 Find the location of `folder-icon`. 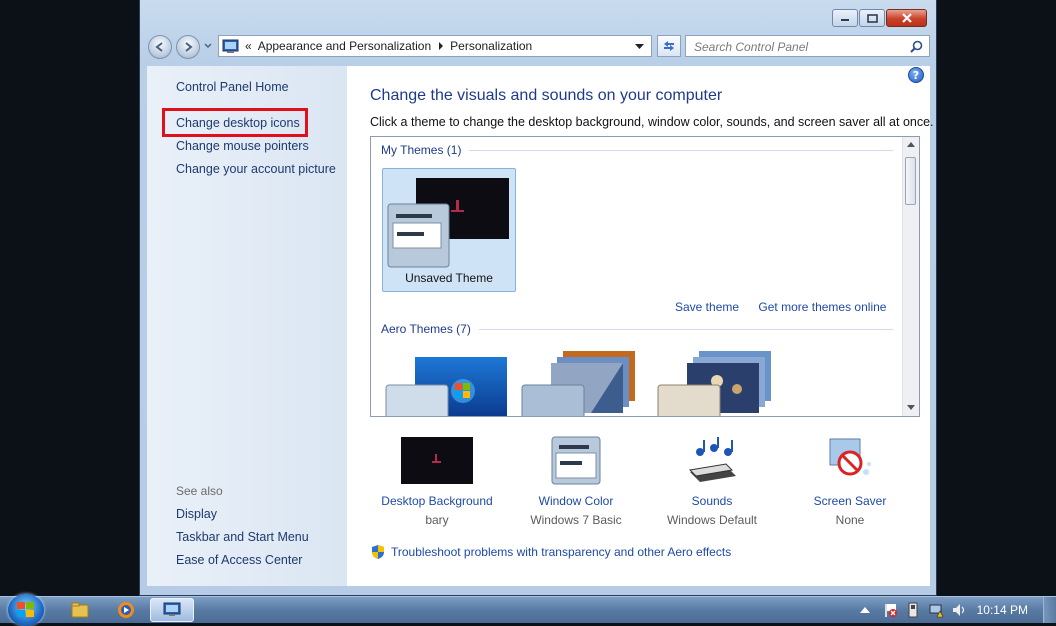

folder-icon is located at coordinates (80, 610).